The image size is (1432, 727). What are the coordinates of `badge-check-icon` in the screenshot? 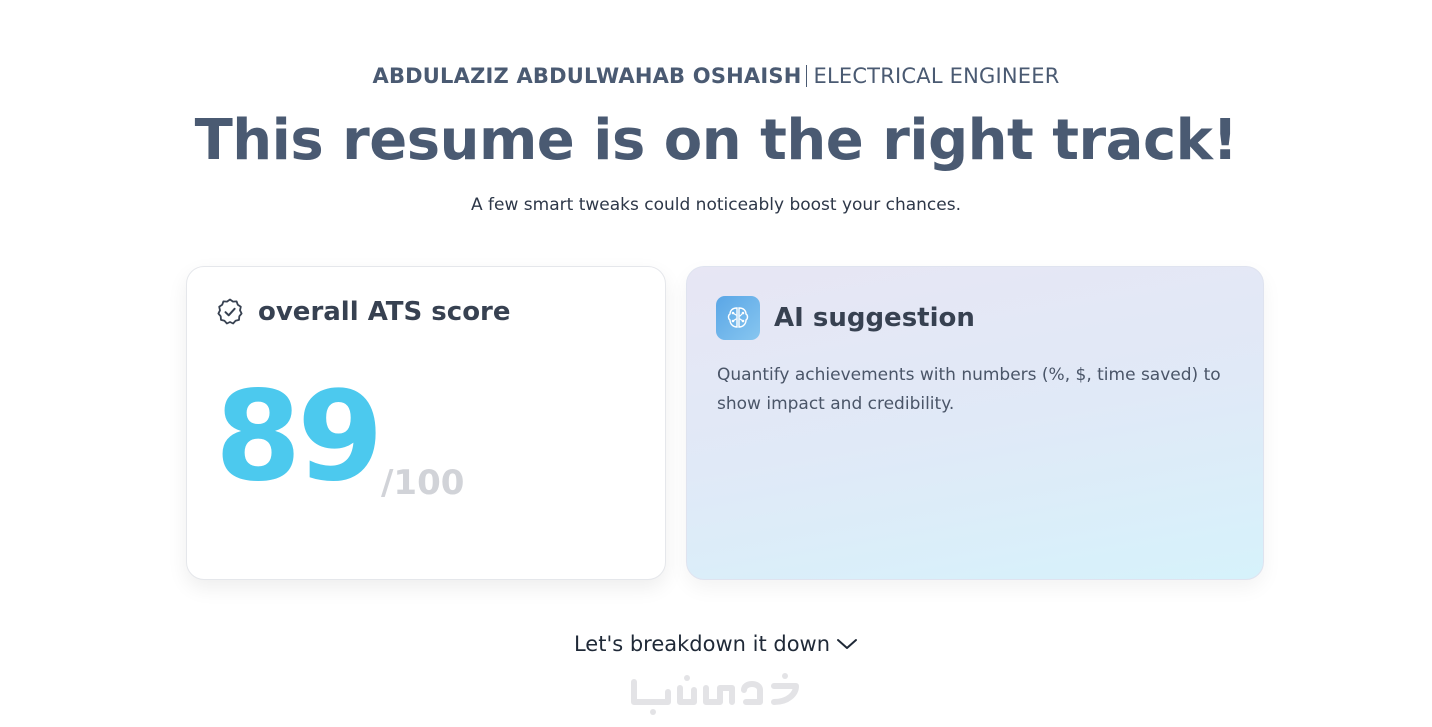 It's located at (230, 311).